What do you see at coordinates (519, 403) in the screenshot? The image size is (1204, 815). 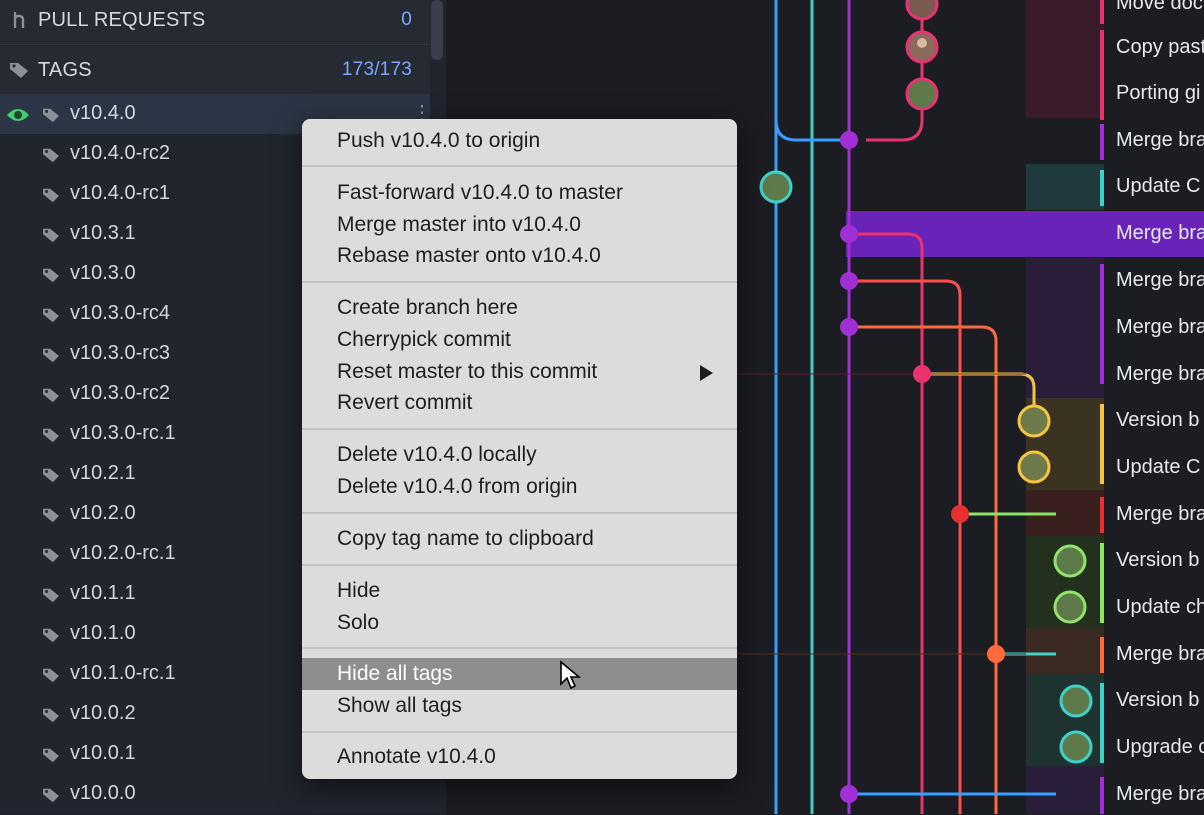 I see `menu-revert-commit: Revert commit` at bounding box center [519, 403].